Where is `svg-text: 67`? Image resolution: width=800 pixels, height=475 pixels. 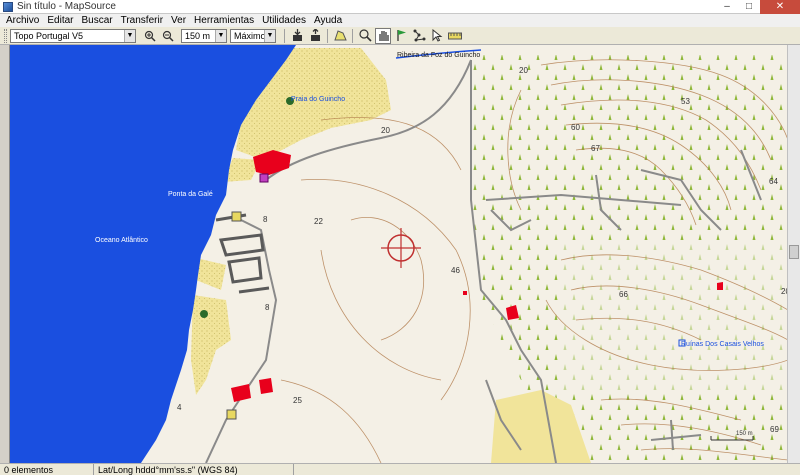 svg-text: 67 is located at coordinates (595, 148).